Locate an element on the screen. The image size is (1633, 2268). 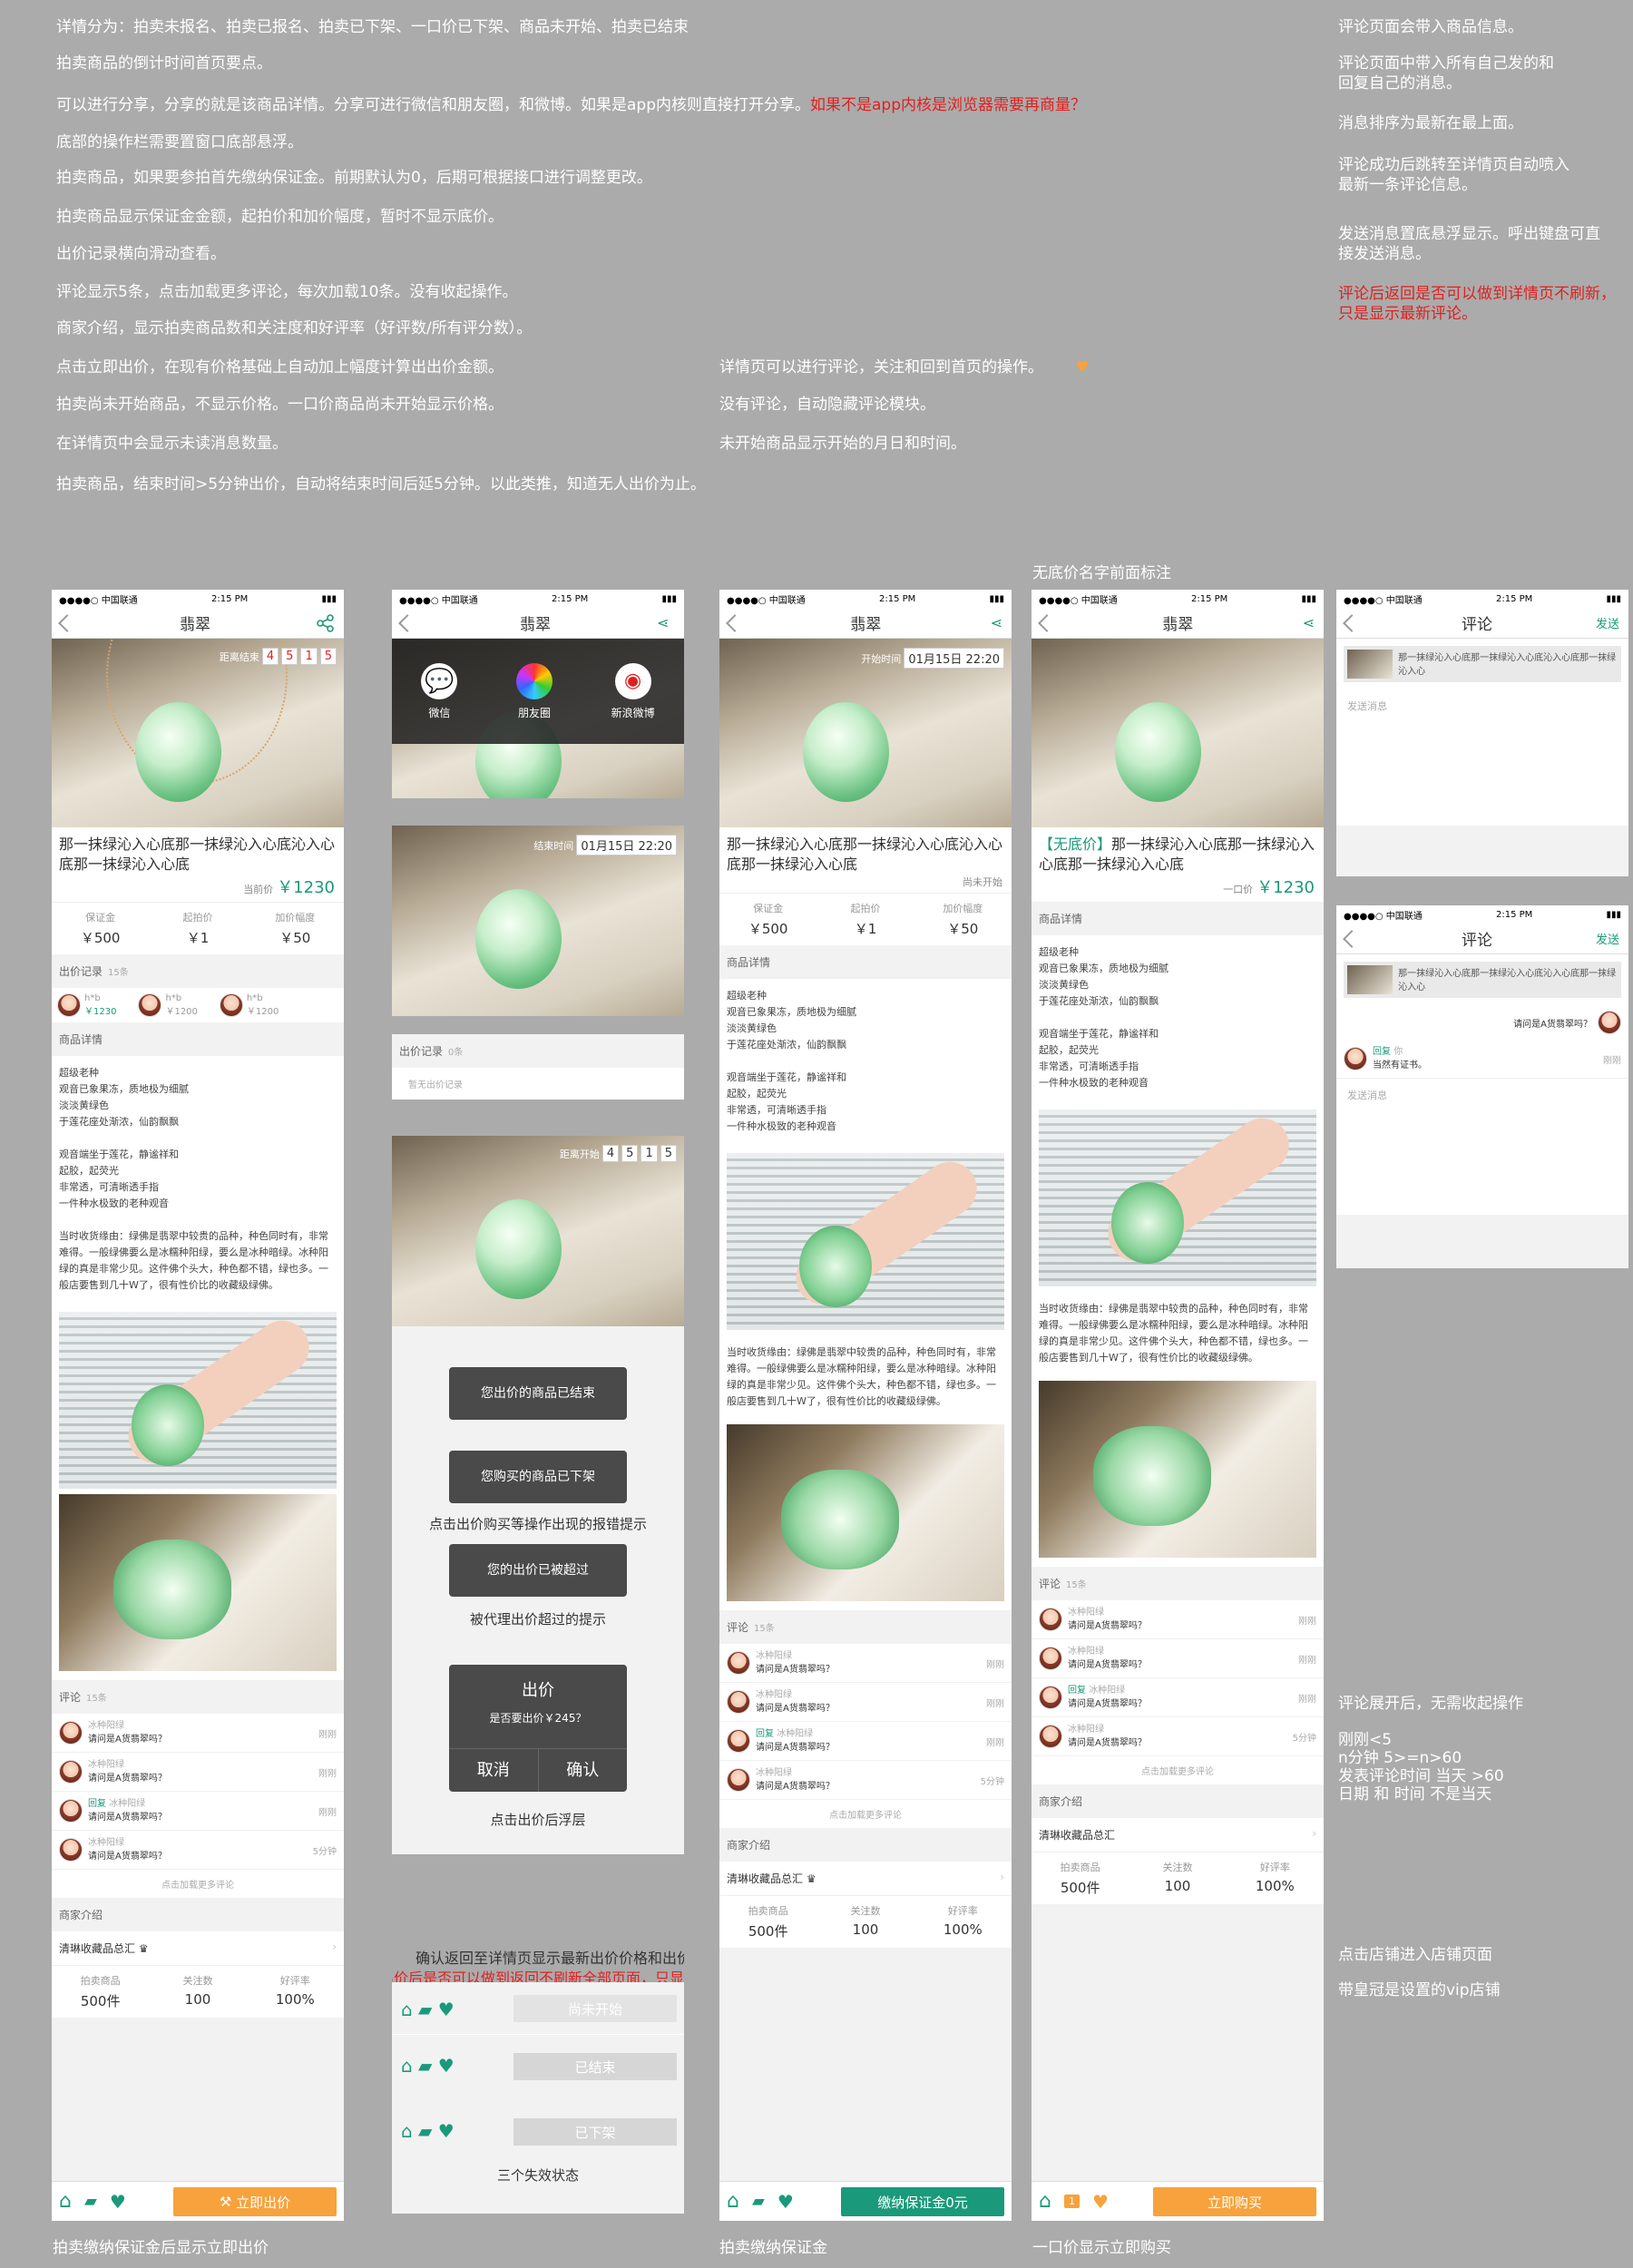
product-photo-hand is located at coordinates (865, 1242).